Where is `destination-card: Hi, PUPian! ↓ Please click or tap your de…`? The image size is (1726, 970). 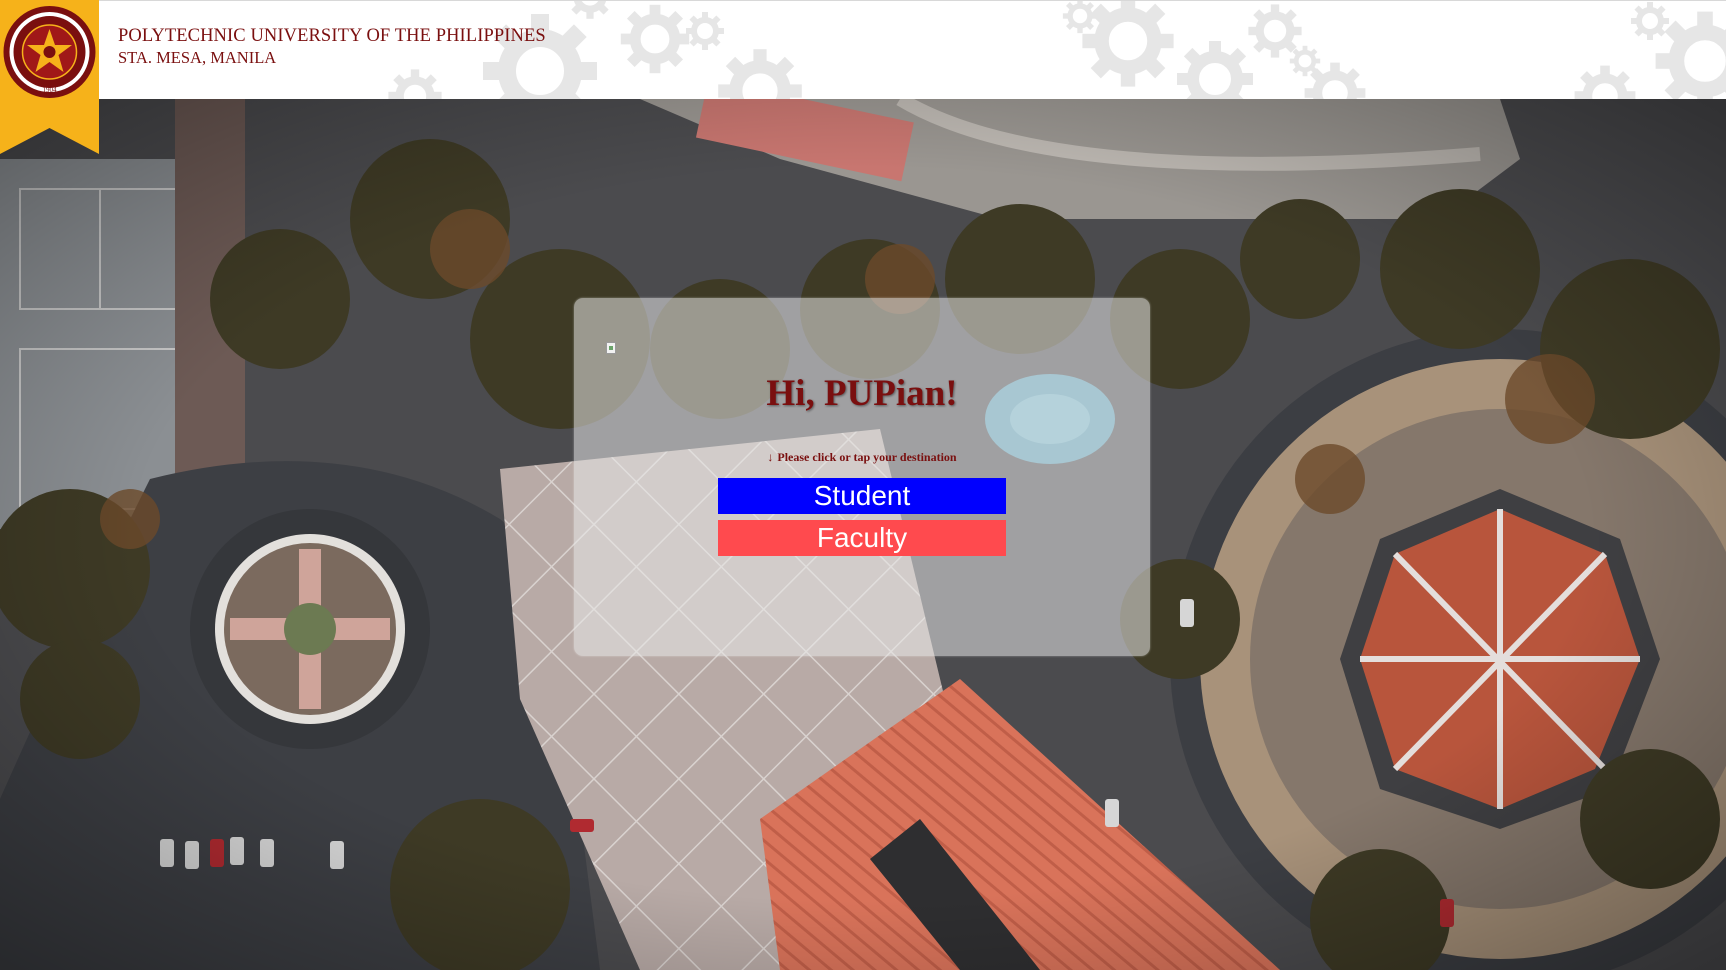
destination-card: Hi, PUPian! ↓ Please click or tap your de… is located at coordinates (862, 477).